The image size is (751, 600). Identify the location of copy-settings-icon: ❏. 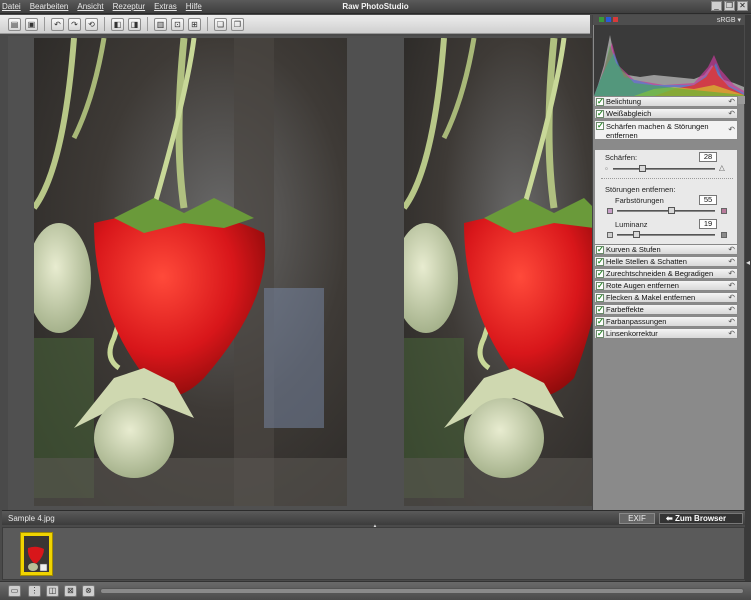
(220, 24).